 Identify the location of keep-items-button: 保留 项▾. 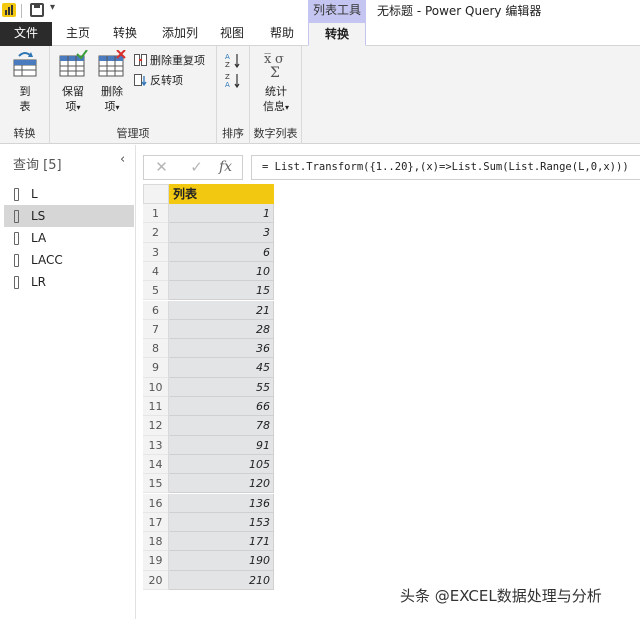
(73, 82).